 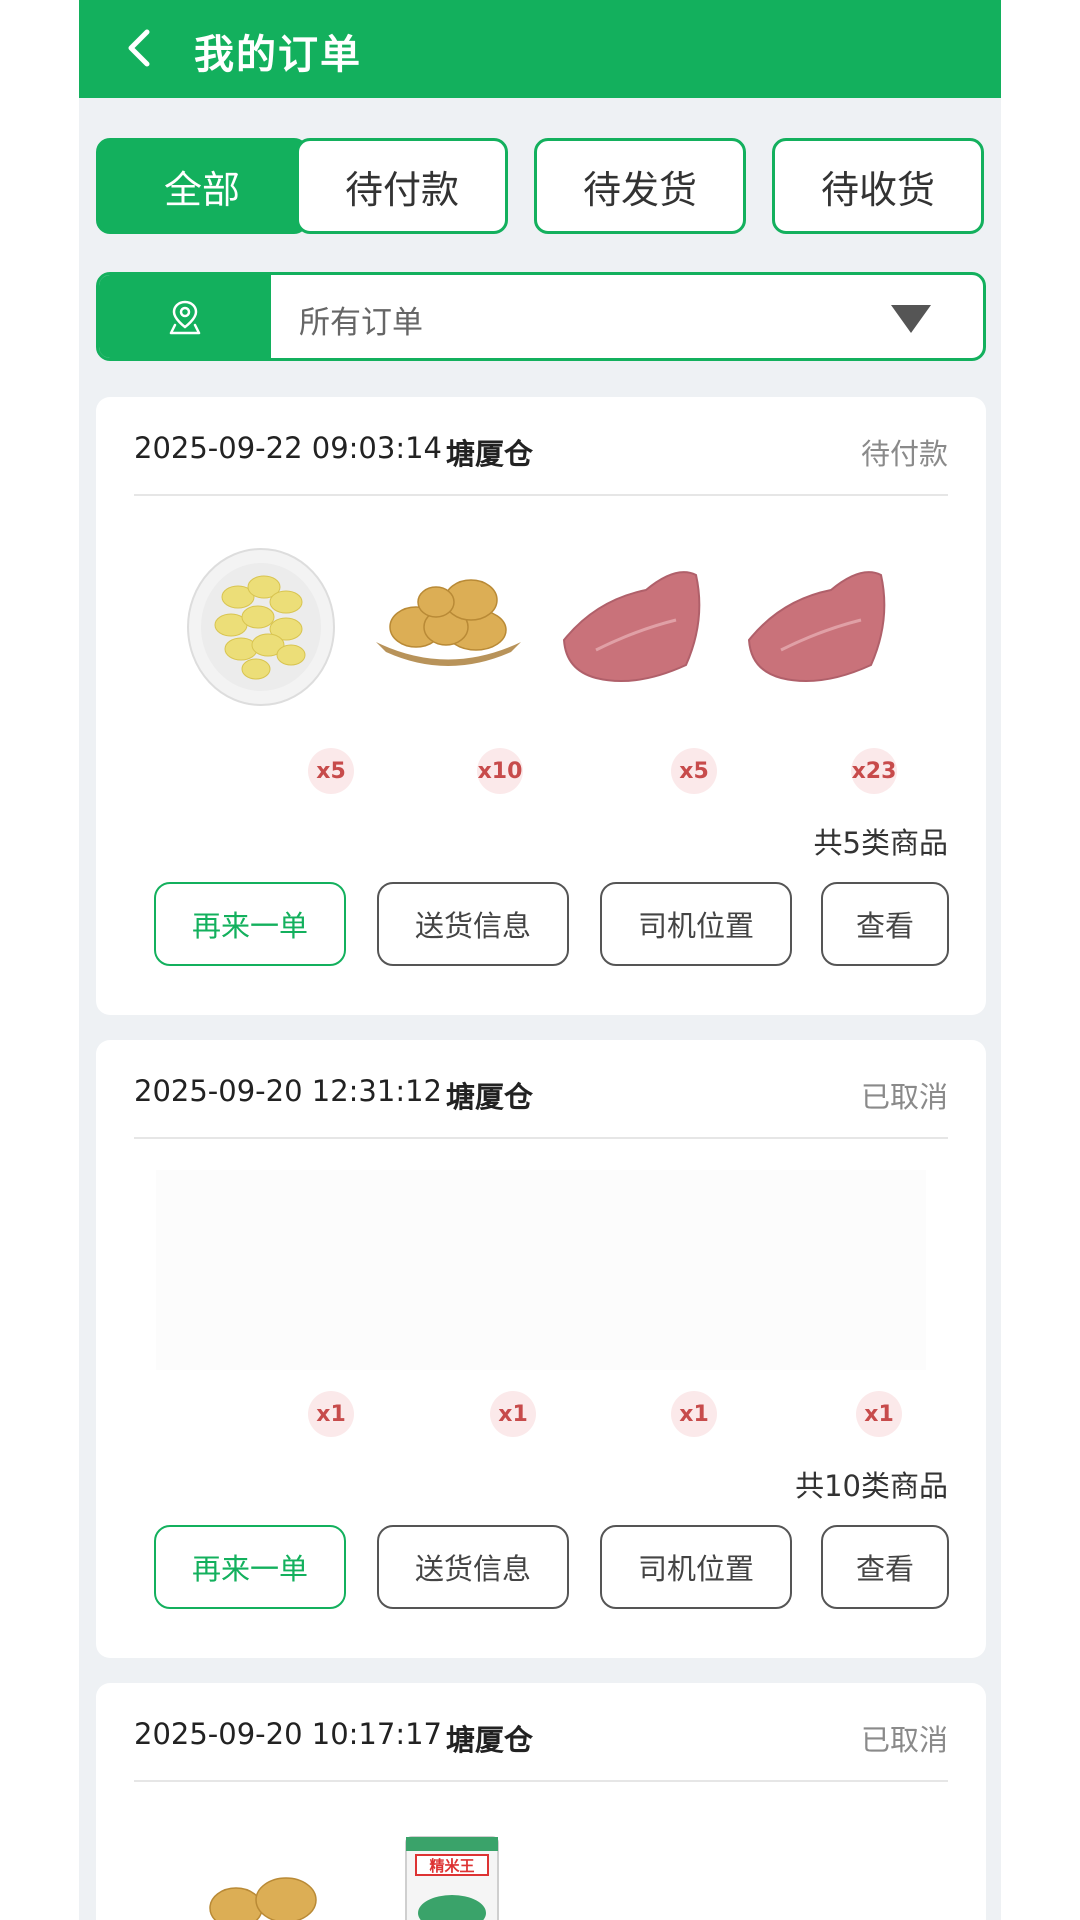 What do you see at coordinates (402, 186) in the screenshot?
I see `tab-pending-payment: 待付款` at bounding box center [402, 186].